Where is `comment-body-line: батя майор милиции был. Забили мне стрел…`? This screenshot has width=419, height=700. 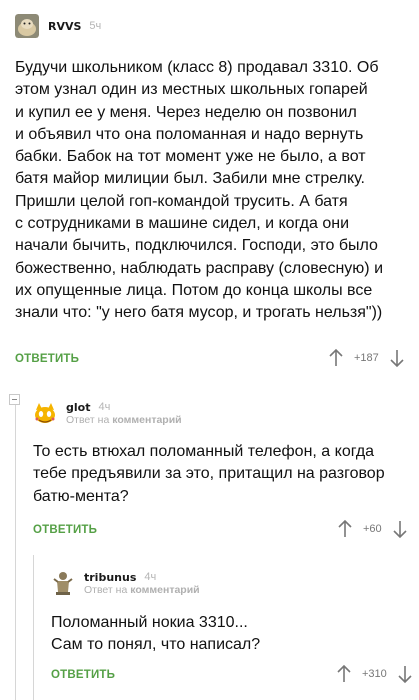 comment-body-line: батя майор милиции был. Забили мне стрел… is located at coordinates (190, 179).